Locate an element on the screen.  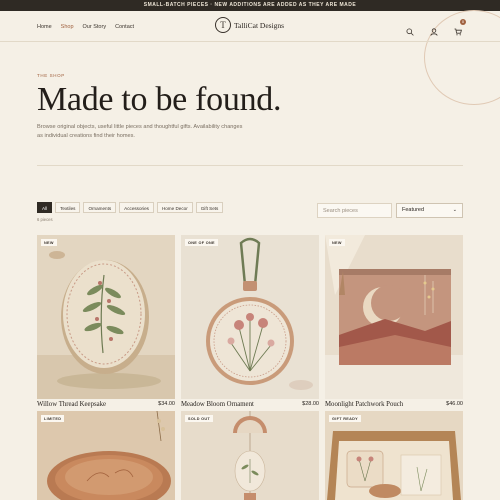
filter-chip-textiles: Textiles is located at coordinates (68, 207).